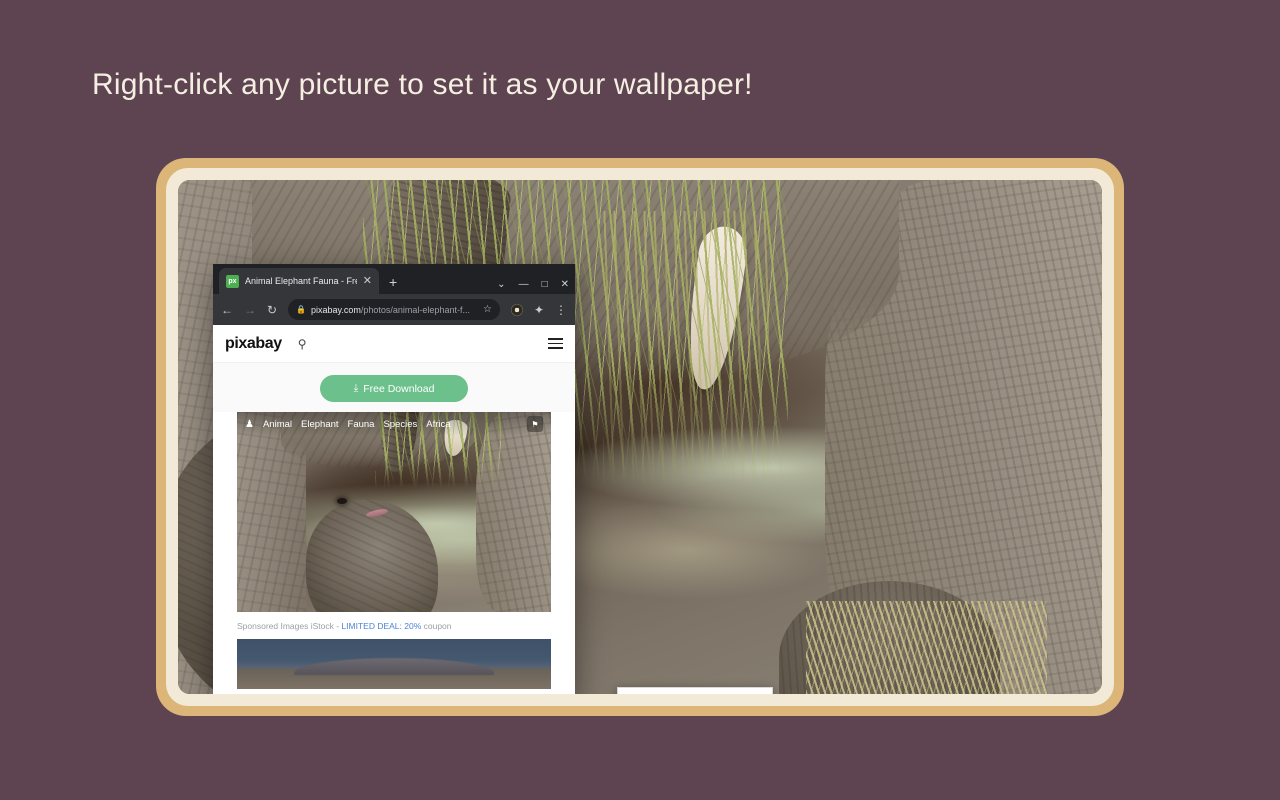  What do you see at coordinates (555, 343) in the screenshot?
I see `hamburger-menu-icon` at bounding box center [555, 343].